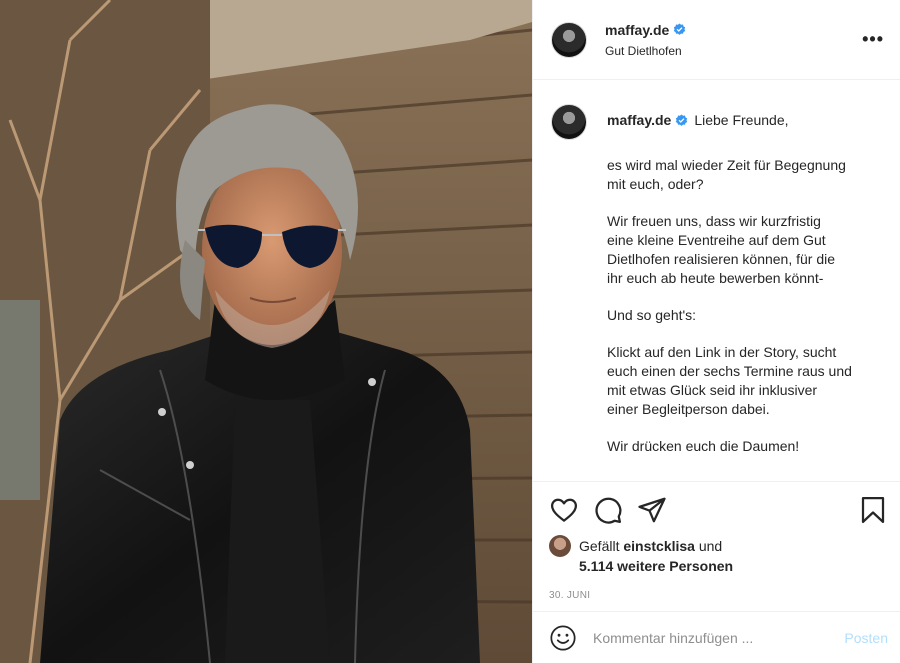  I want to click on avatar, so click(569, 39).